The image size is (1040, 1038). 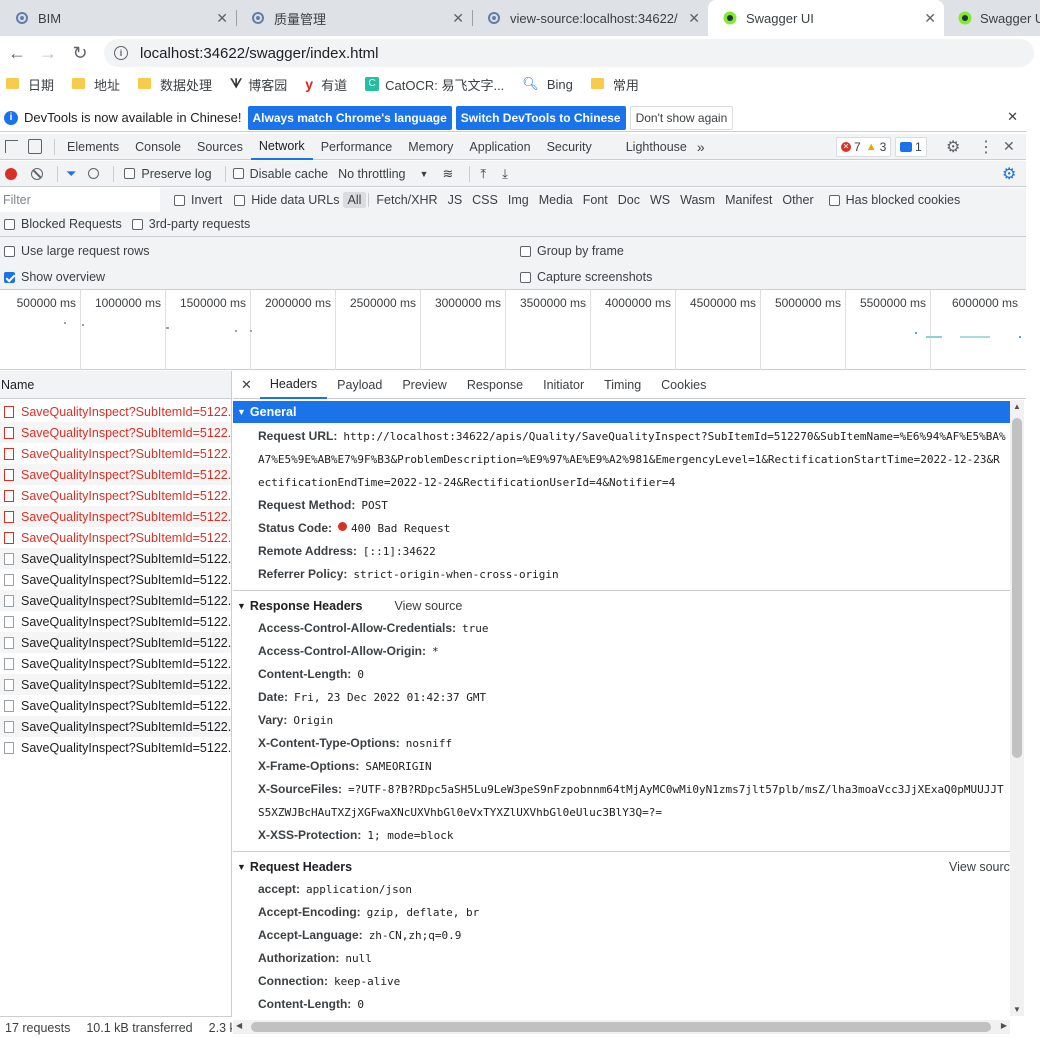 I want to click on issues-counter: ✕ 7 ▲ 3, so click(x=864, y=147).